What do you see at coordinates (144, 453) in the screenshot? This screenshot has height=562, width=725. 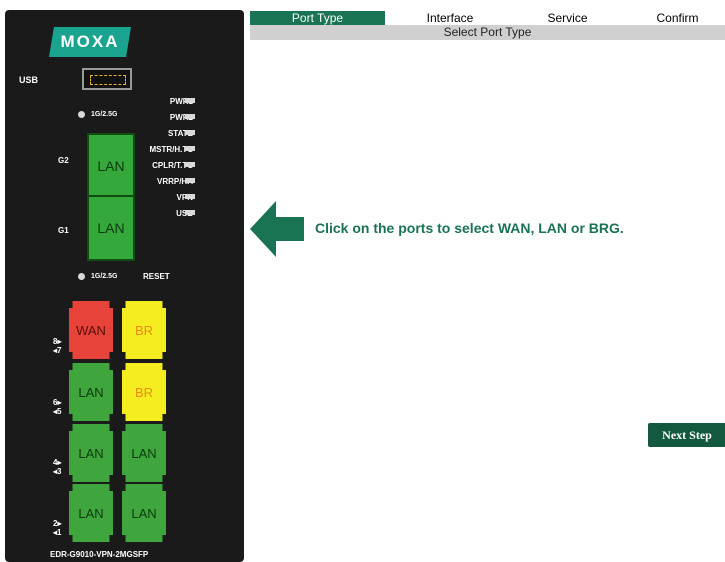 I see `port-3: LAN` at bounding box center [144, 453].